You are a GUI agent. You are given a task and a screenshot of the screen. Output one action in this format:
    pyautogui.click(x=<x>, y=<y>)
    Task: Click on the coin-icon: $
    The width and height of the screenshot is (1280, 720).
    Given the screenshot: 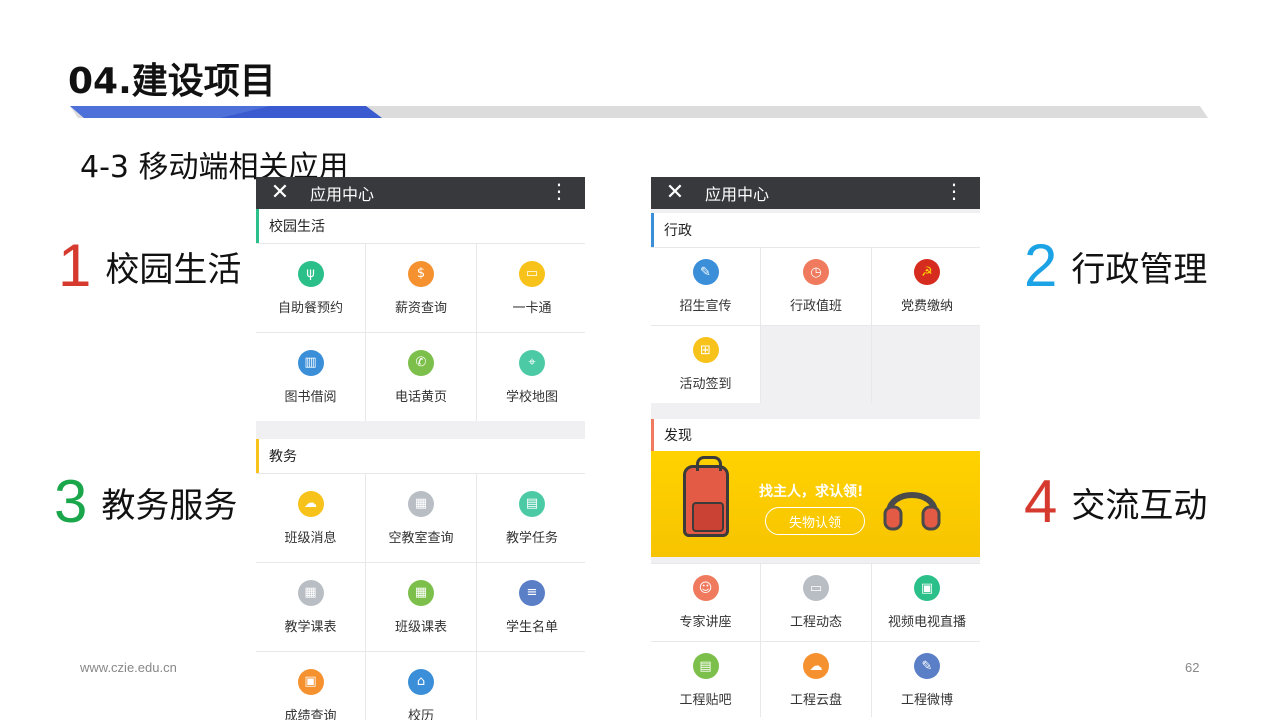 What is the action you would take?
    pyautogui.click(x=421, y=273)
    